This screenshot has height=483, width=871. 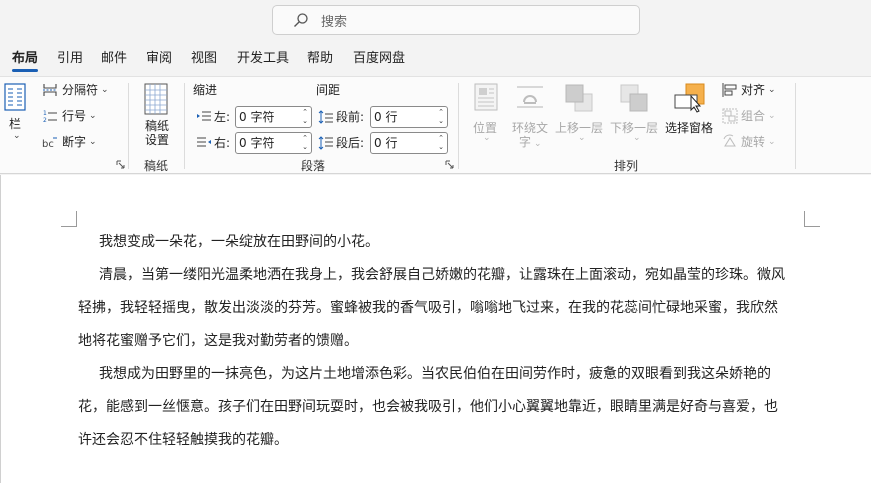 I want to click on indent-right-value: 0 字符, so click(x=257, y=143).